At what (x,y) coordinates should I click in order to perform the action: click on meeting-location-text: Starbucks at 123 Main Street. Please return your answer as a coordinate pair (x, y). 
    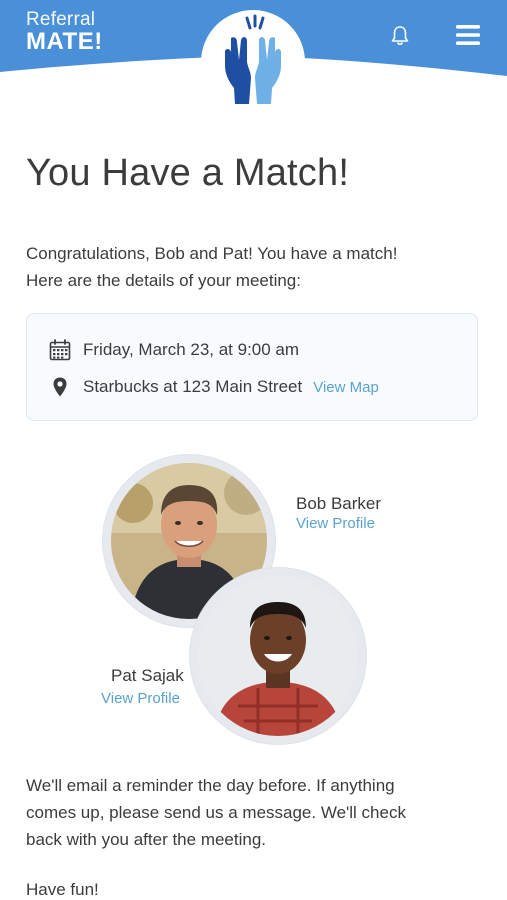
    Looking at the image, I should click on (193, 386).